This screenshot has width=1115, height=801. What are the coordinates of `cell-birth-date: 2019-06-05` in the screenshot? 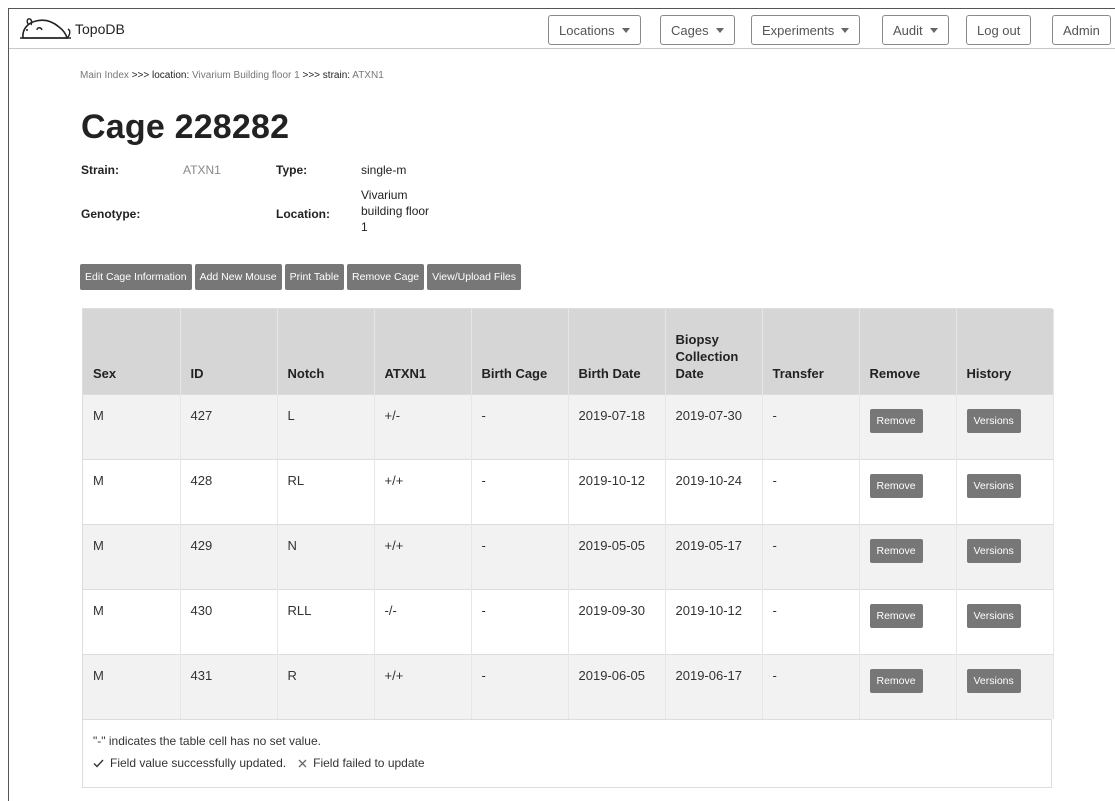 It's located at (617, 686).